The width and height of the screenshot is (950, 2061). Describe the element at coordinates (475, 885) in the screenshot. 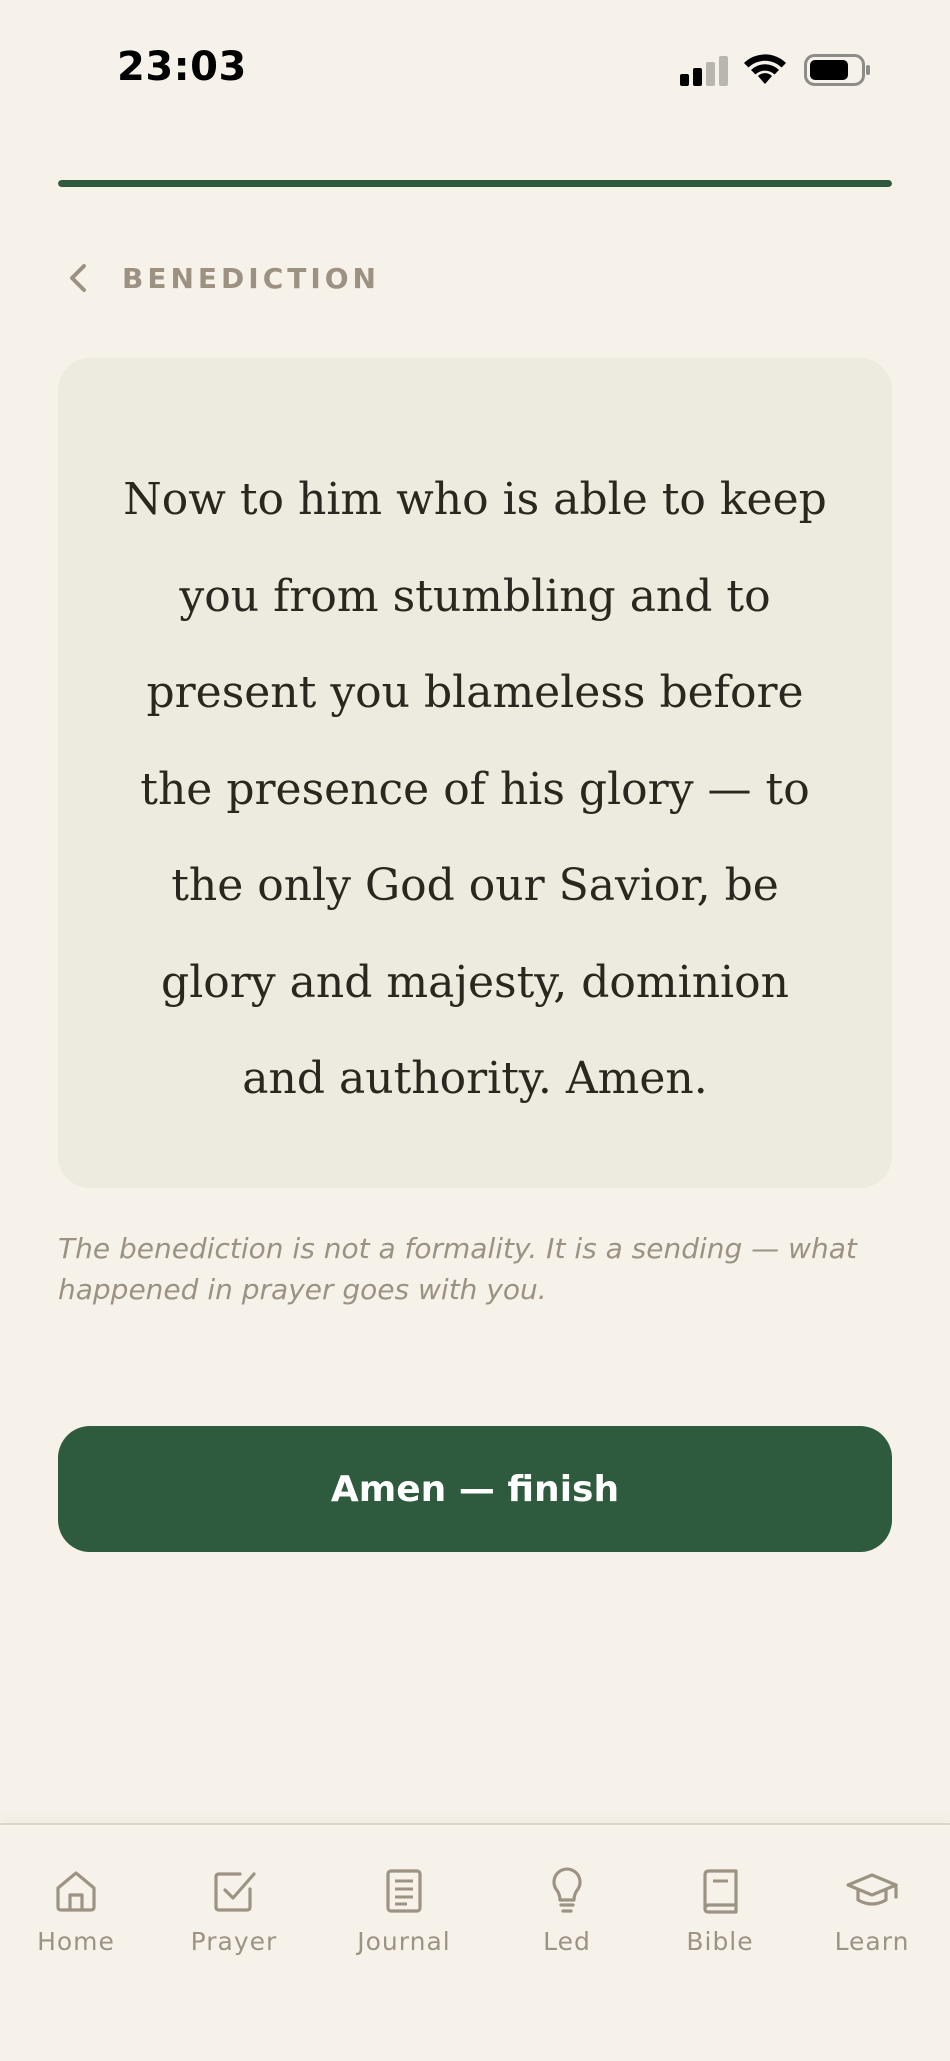

I see `scripture-line: the only God our Savior, be` at that location.